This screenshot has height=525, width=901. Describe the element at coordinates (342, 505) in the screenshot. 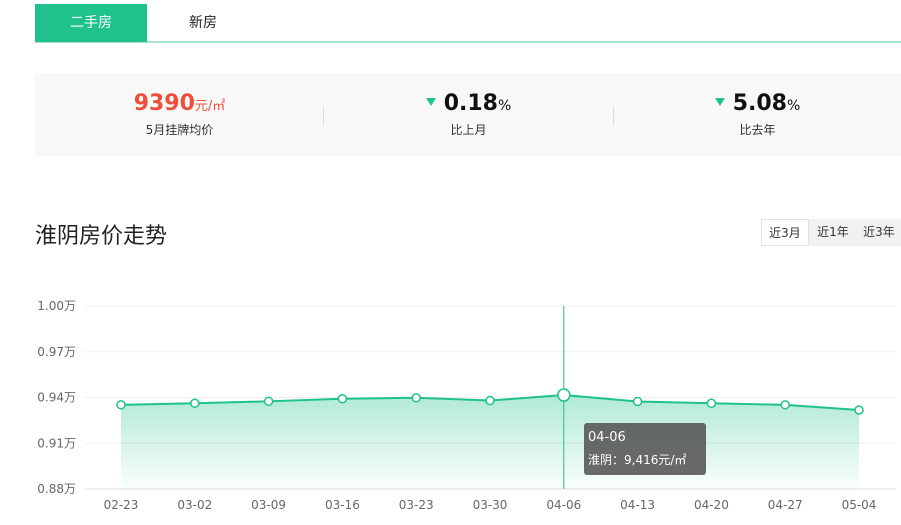

I see `x-tick-label: 03-16` at that location.